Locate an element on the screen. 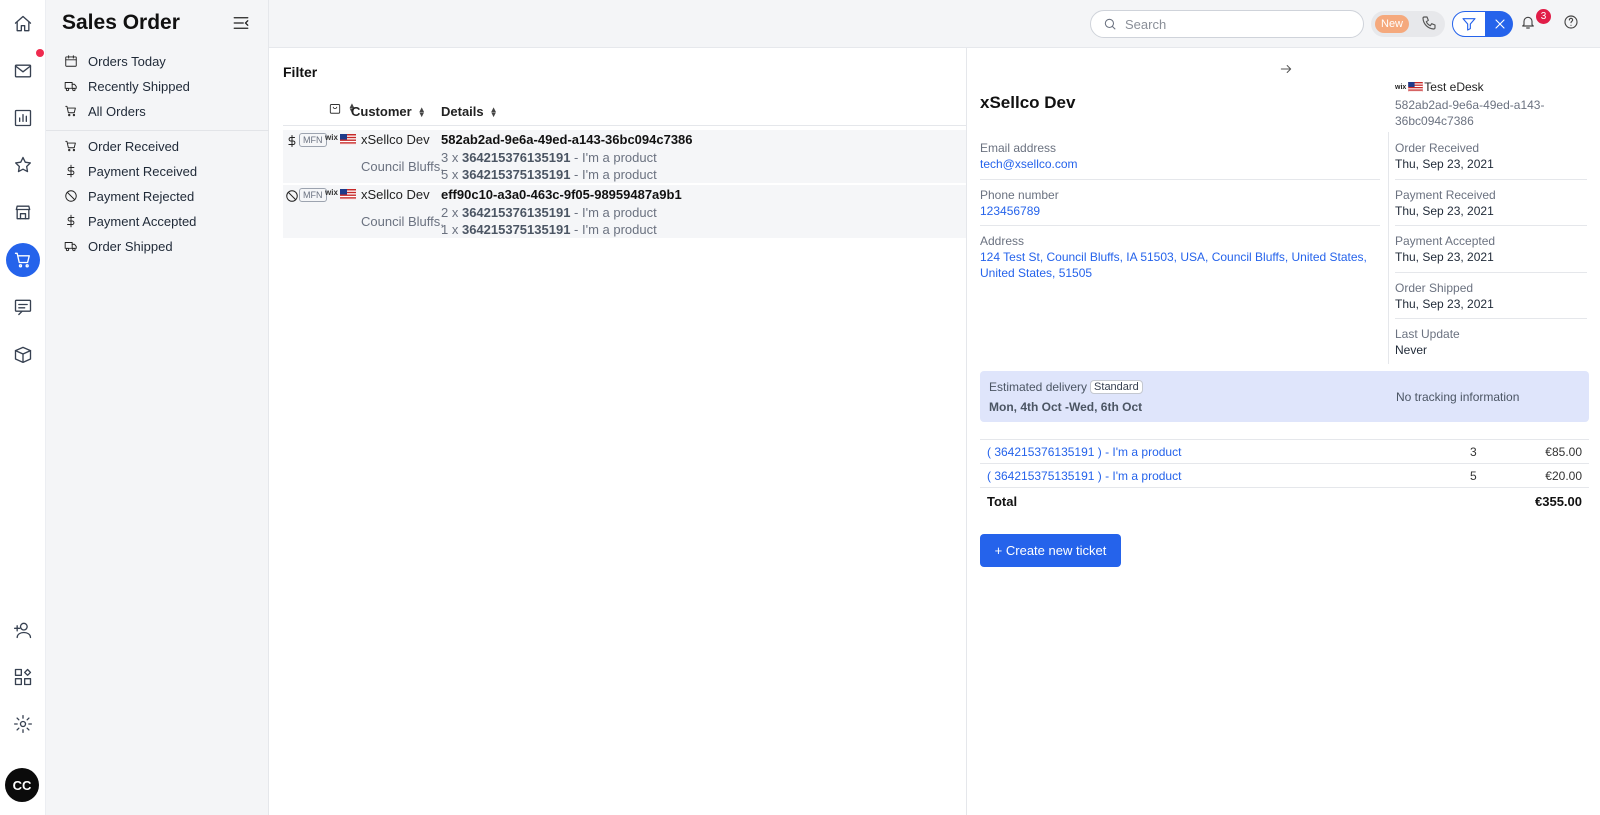  sidebar-item-recently-shipped: Recently Shipped is located at coordinates (127, 86).